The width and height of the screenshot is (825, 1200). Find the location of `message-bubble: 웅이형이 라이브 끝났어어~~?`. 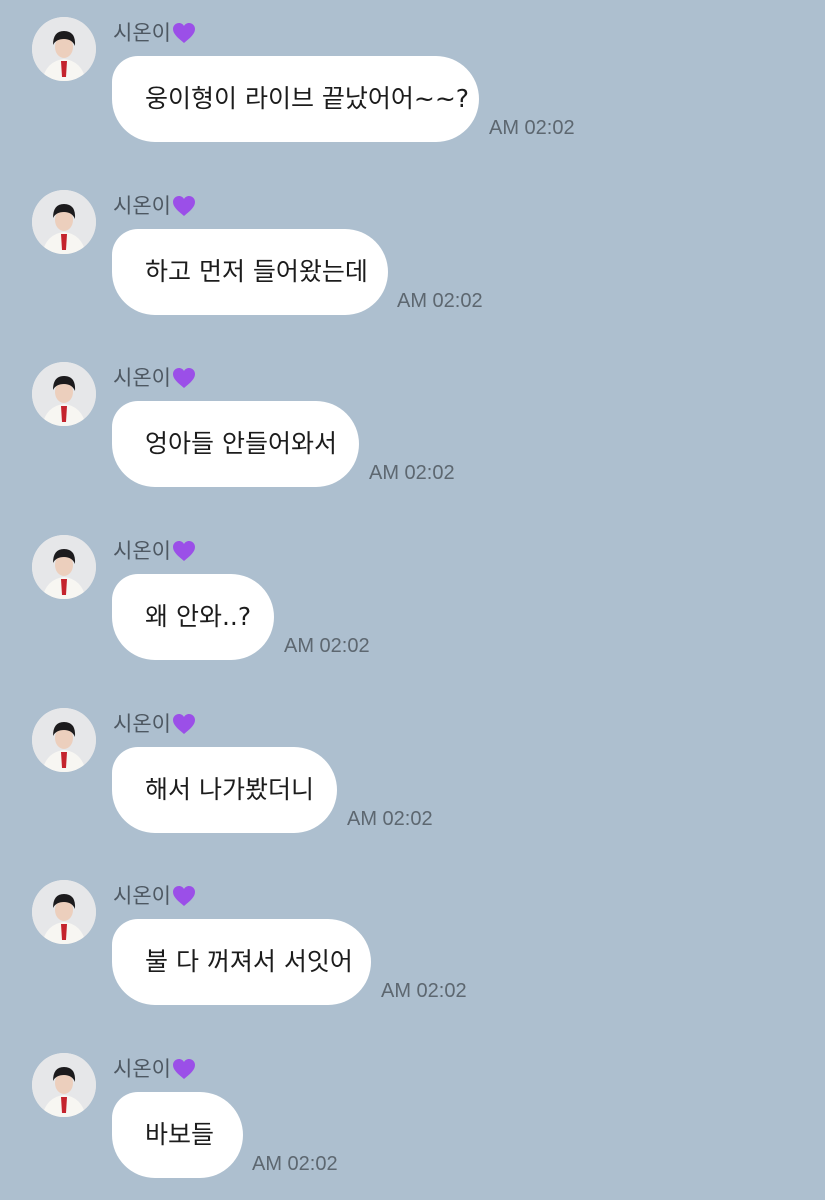

message-bubble: 웅이형이 라이브 끝났어어~~? is located at coordinates (295, 99).